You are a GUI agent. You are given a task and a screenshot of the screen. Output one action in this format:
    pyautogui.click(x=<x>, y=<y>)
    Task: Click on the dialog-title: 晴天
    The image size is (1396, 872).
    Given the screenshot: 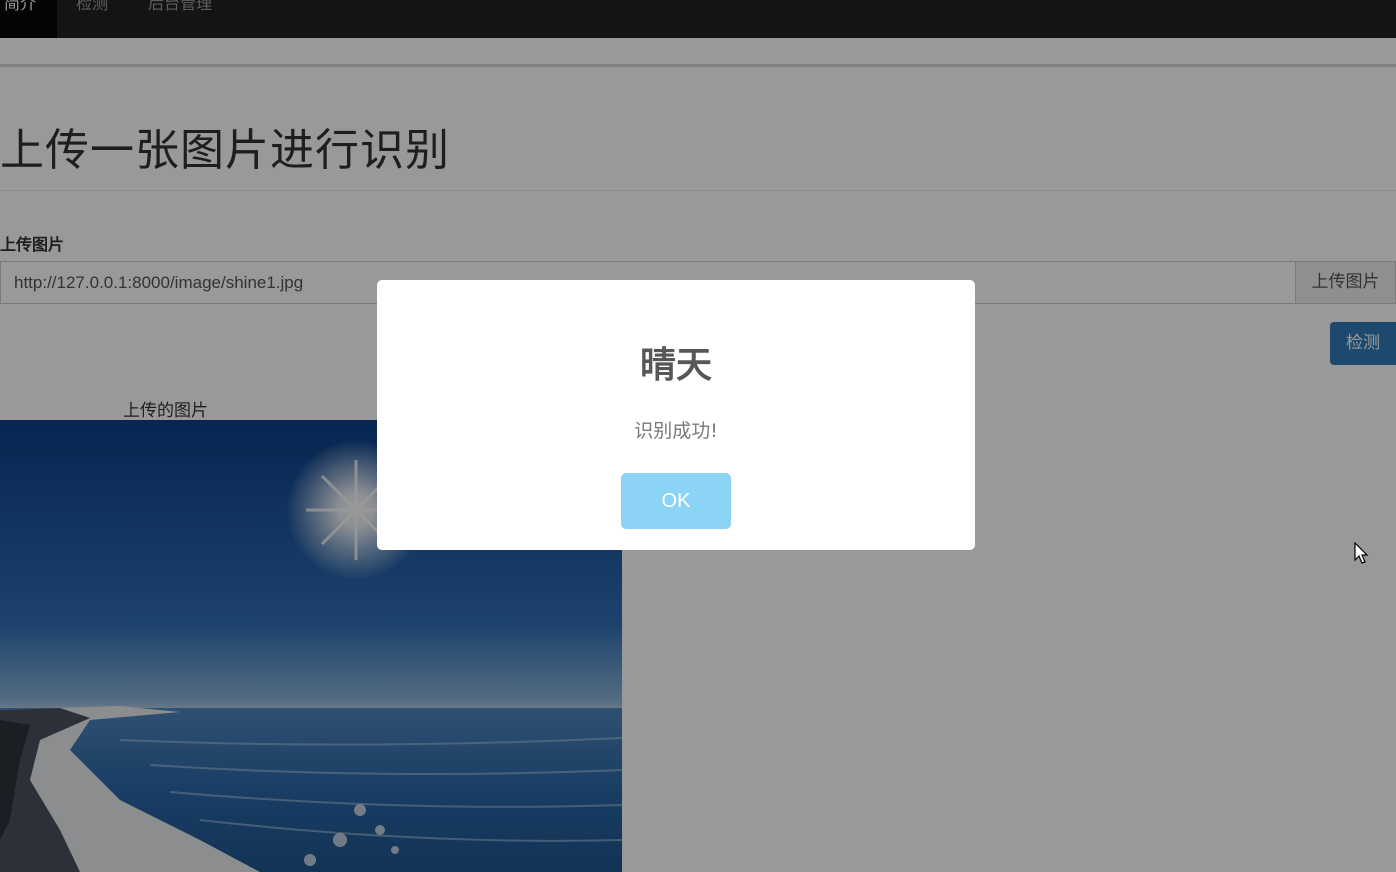 What is the action you would take?
    pyautogui.click(x=675, y=365)
    